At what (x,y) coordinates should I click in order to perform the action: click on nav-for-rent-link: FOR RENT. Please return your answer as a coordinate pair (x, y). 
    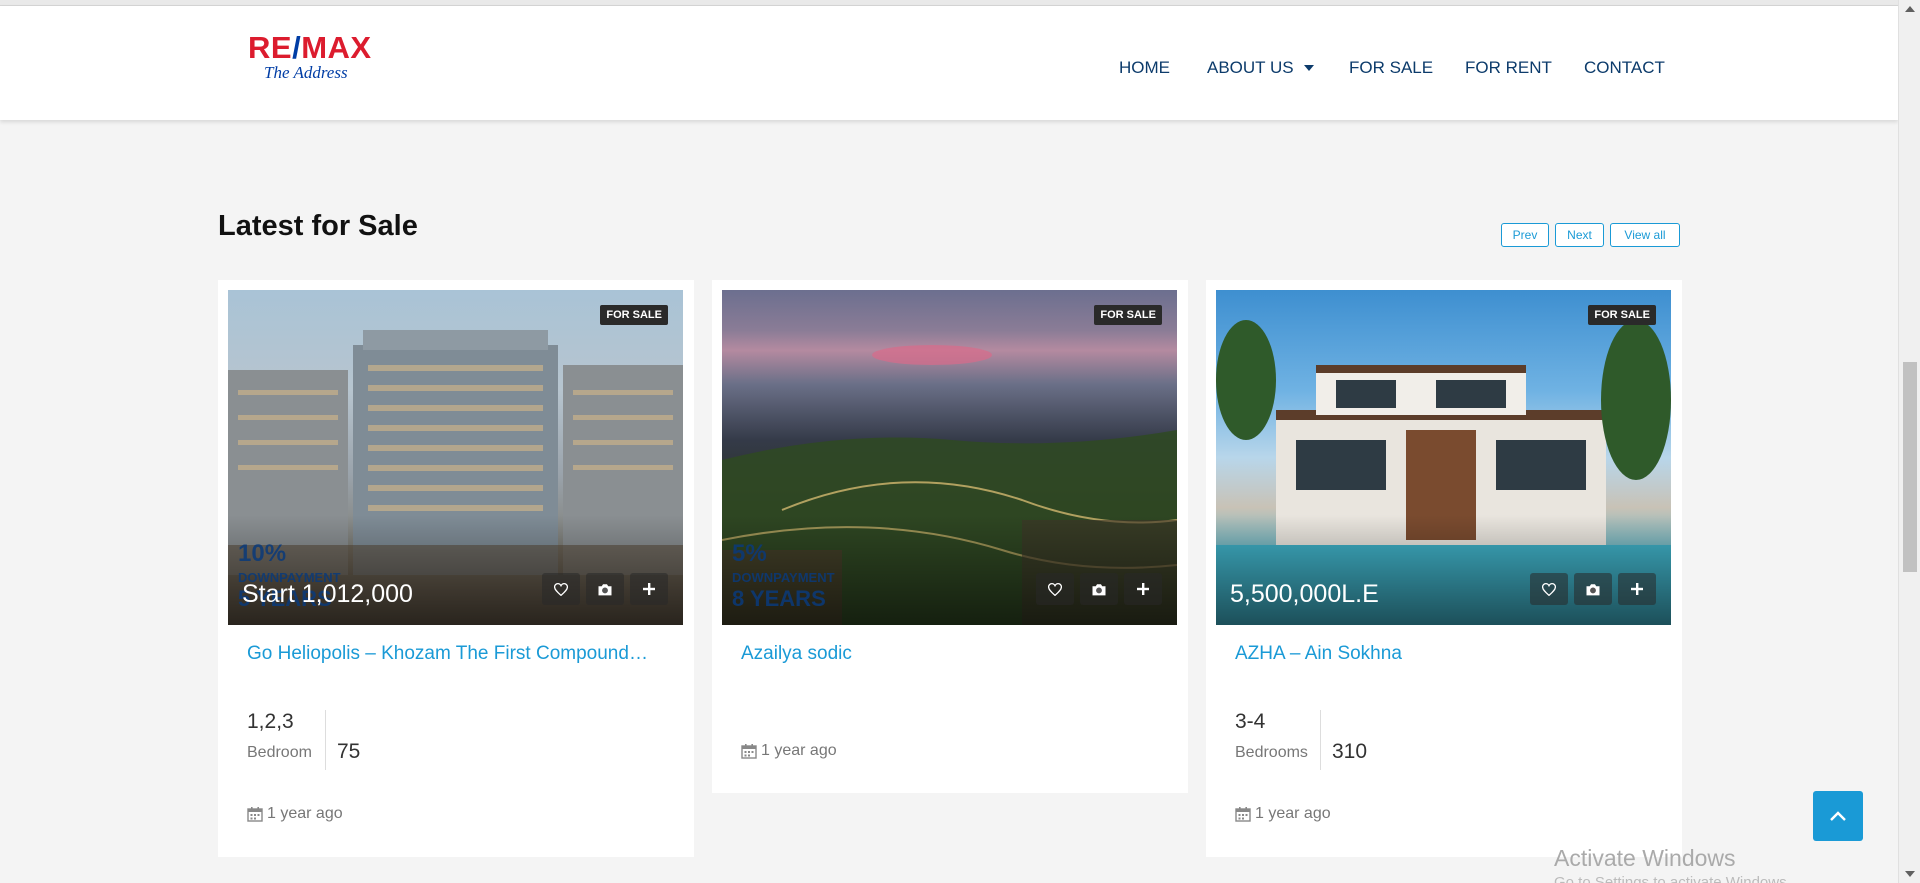
    Looking at the image, I should click on (1508, 68).